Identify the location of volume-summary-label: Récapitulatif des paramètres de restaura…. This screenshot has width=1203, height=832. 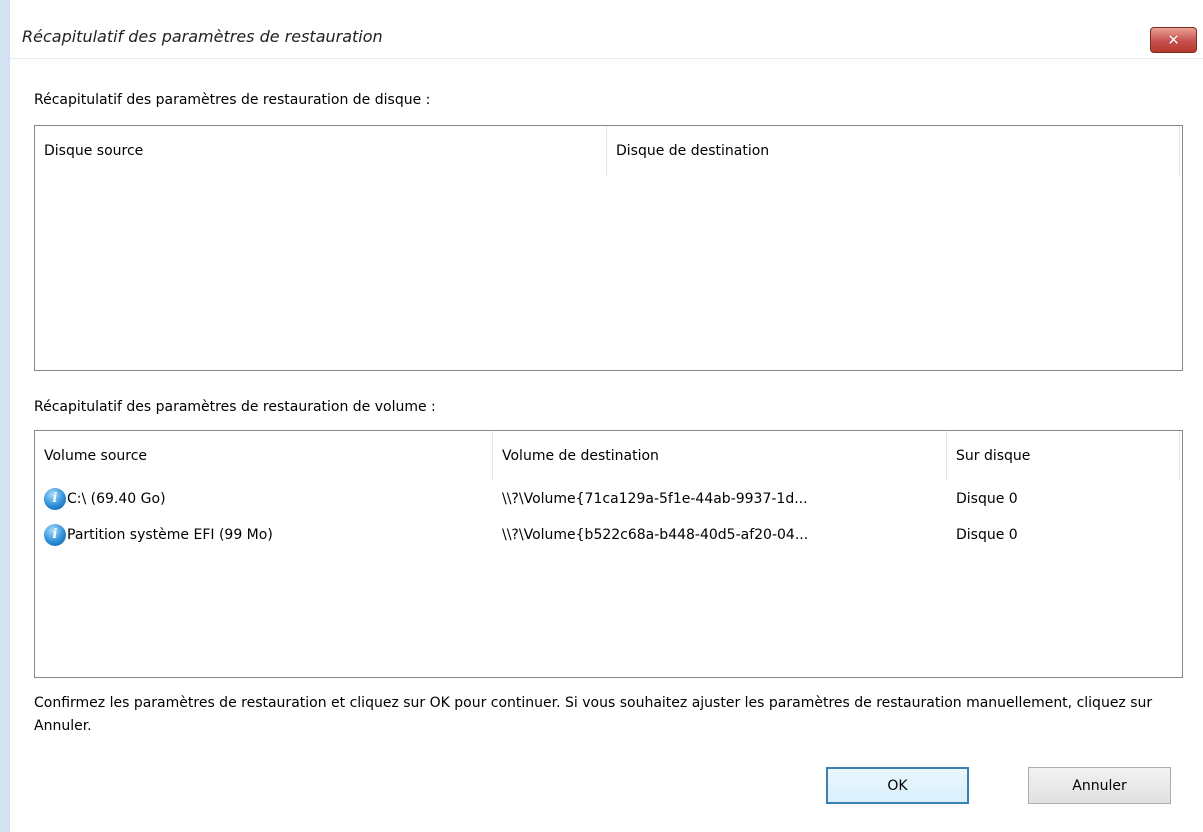
(235, 407).